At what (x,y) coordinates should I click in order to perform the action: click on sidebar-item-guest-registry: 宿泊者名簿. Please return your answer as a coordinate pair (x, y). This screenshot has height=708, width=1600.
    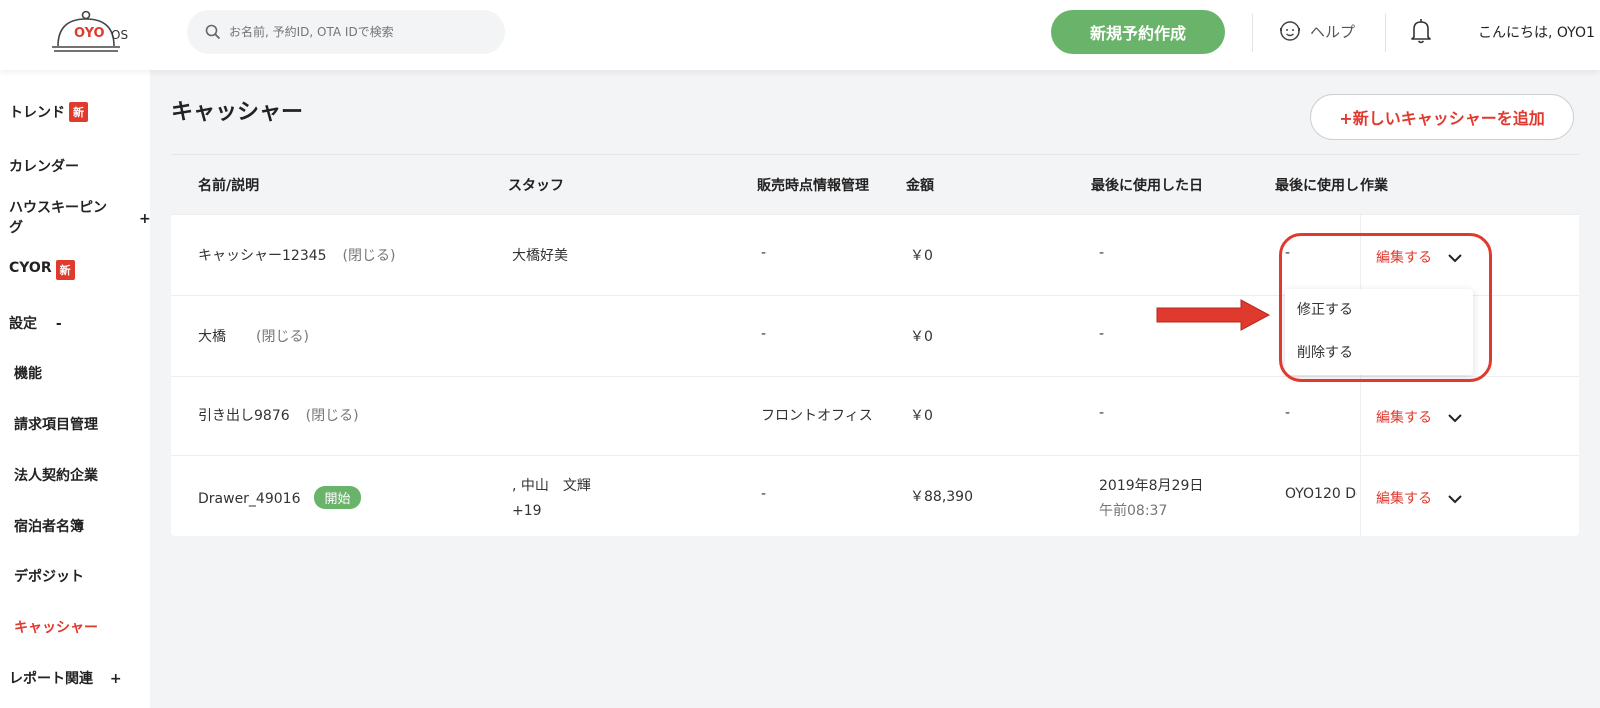
    Looking at the image, I should click on (49, 526).